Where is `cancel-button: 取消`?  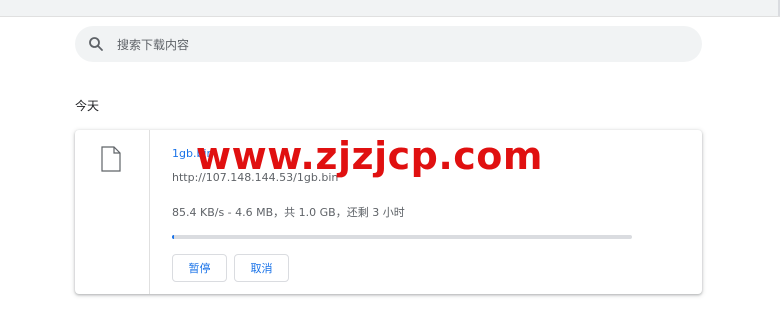
cancel-button: 取消 is located at coordinates (261, 268).